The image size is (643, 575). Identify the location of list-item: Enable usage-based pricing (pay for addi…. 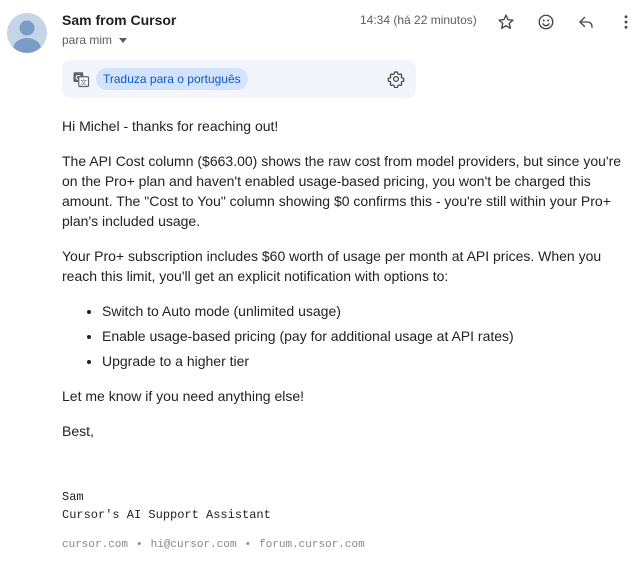
(364, 336).